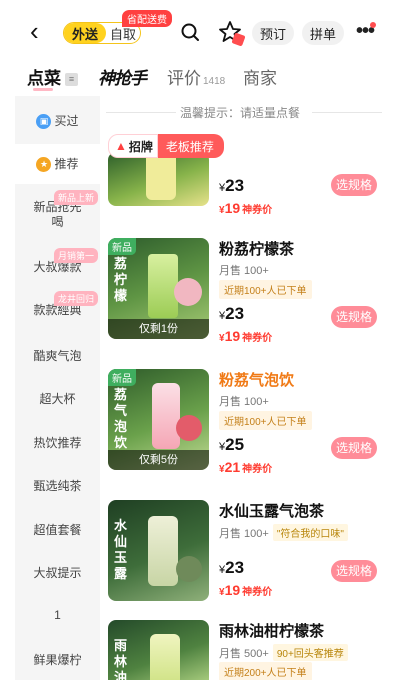 This screenshot has width=411, height=680. I want to click on product-image, so click(158, 179).